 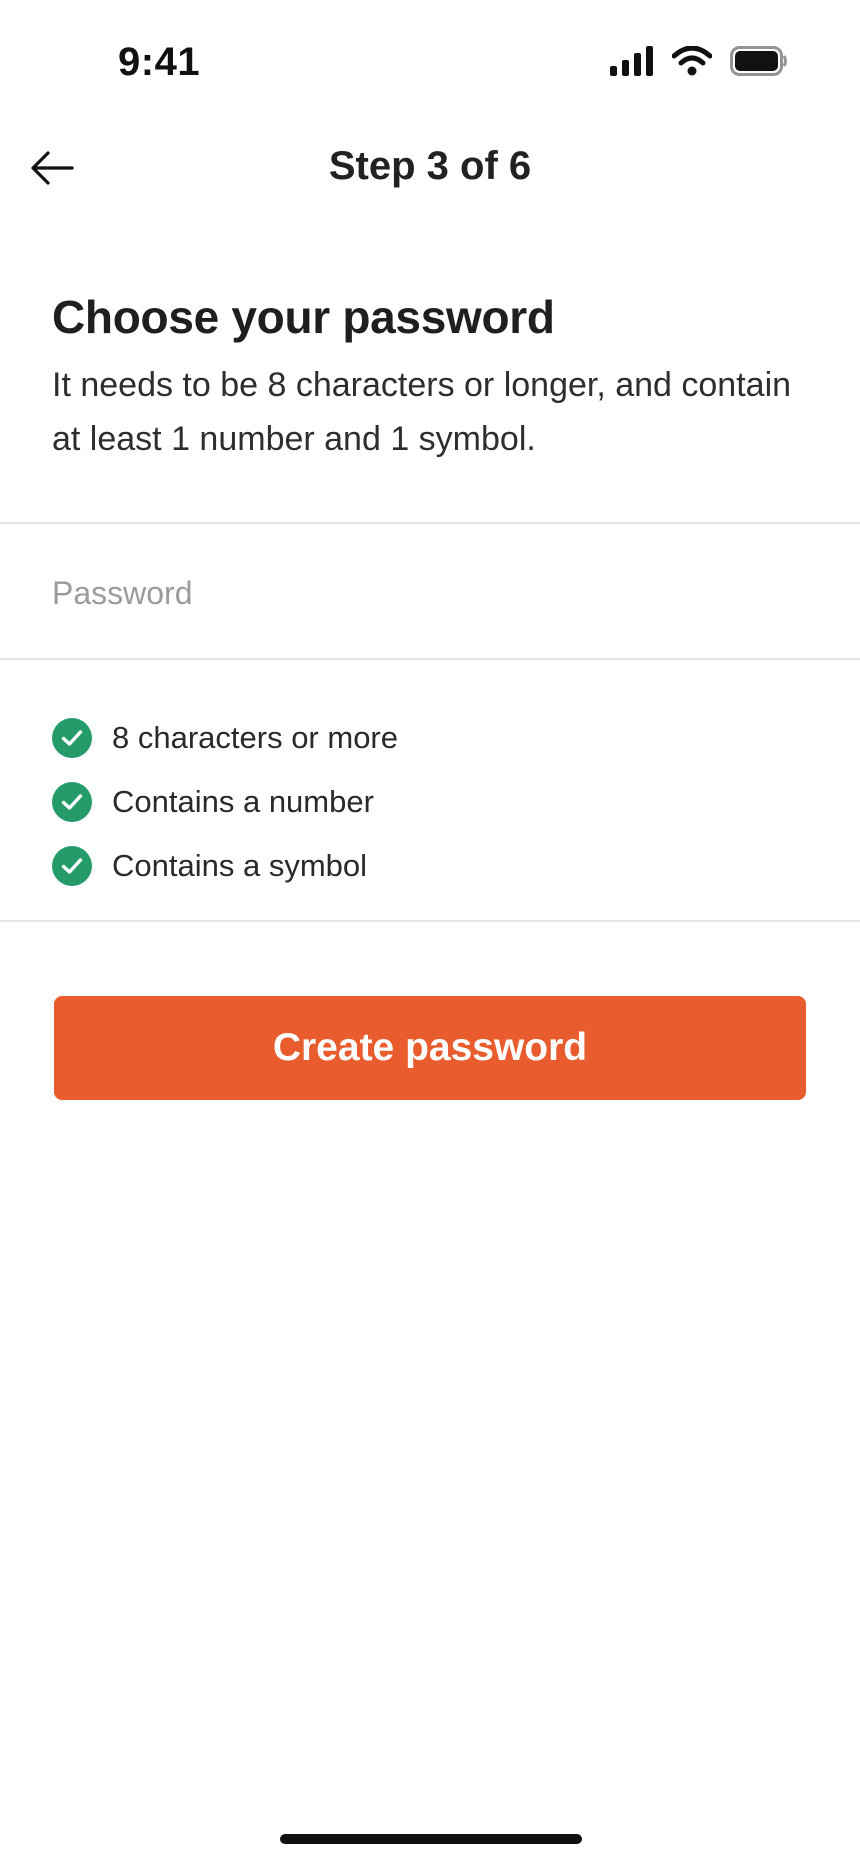 I want to click on status-icons, so click(x=699, y=63).